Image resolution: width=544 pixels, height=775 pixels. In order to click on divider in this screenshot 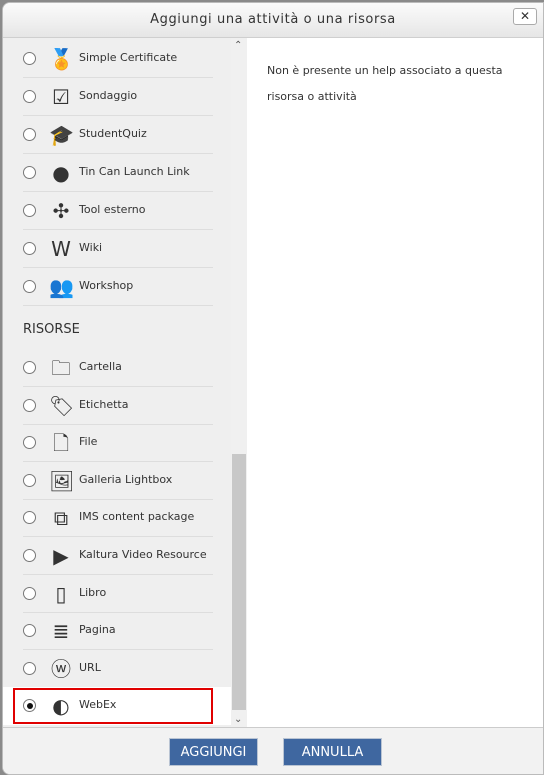, I will do `click(118, 305)`.